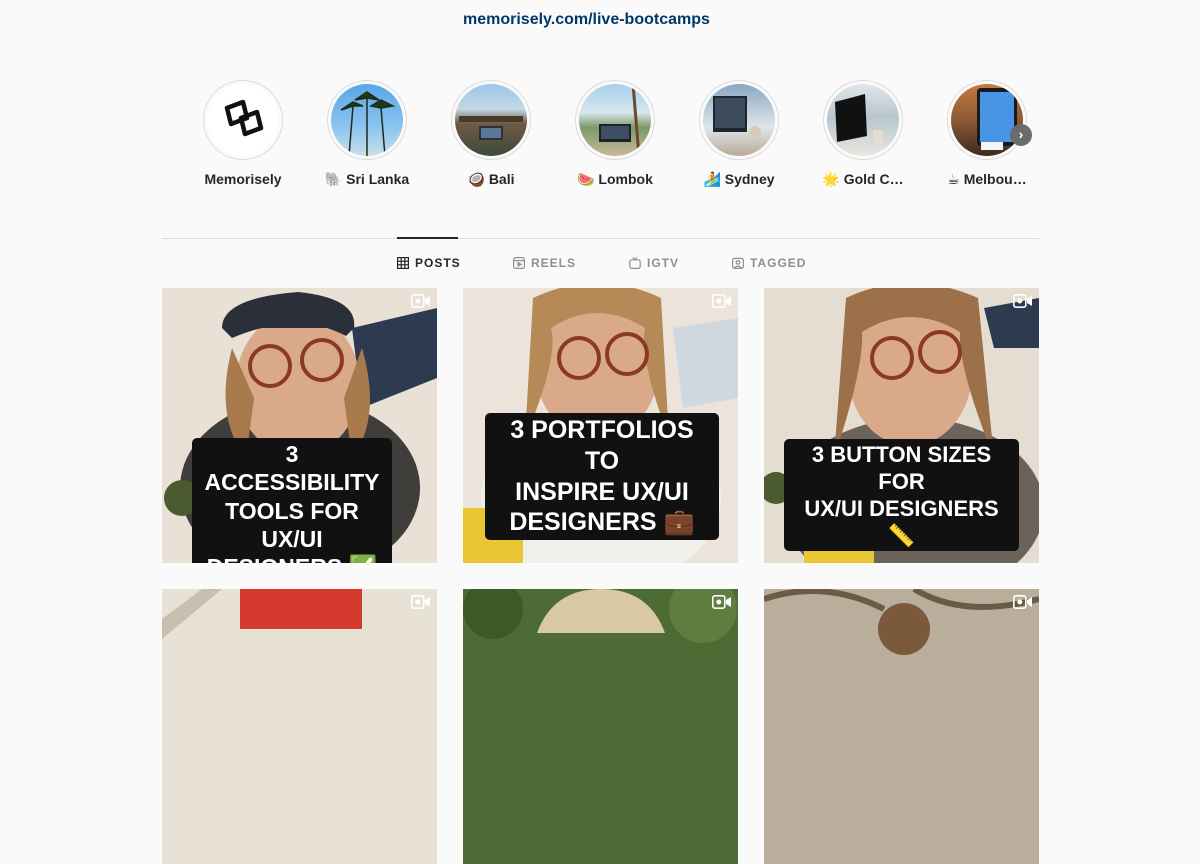 This screenshot has height=864, width=1200. Describe the element at coordinates (491, 120) in the screenshot. I see `bali-photo` at that location.